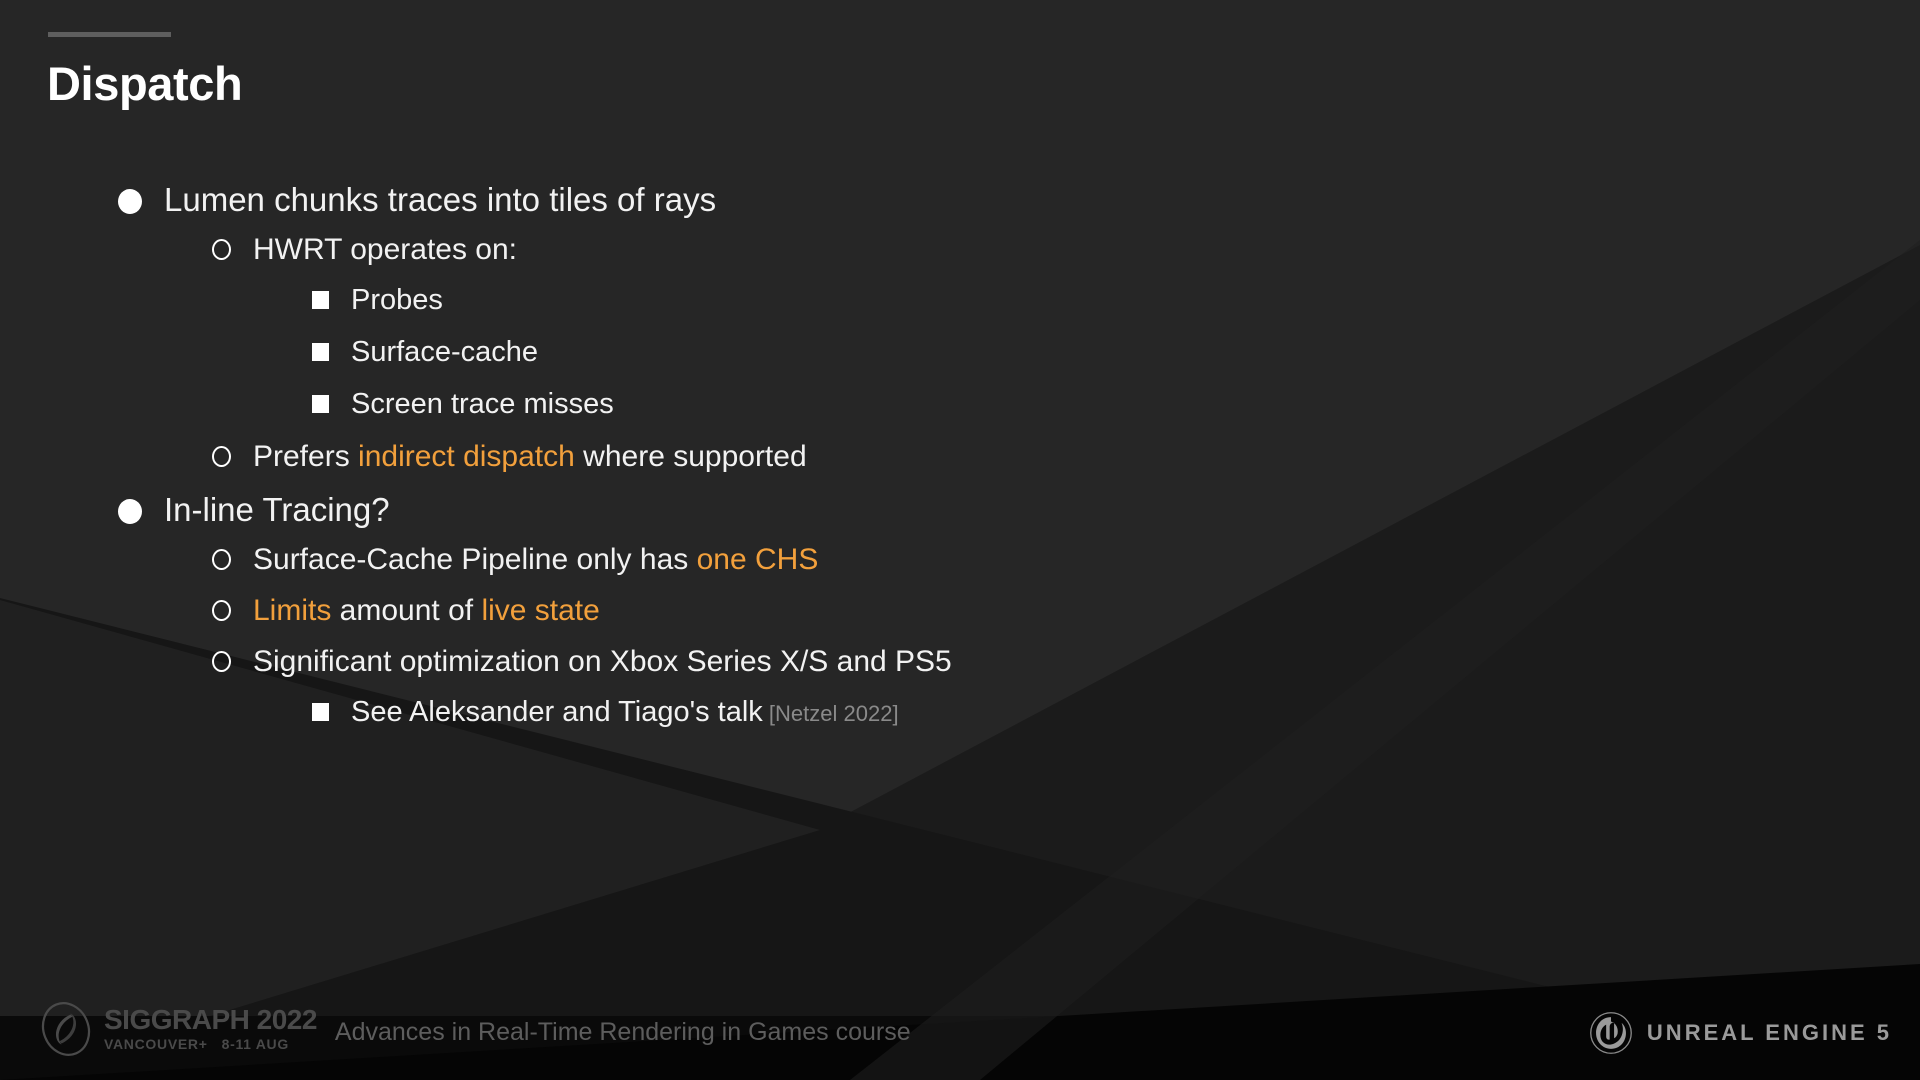 Image resolution: width=1920 pixels, height=1080 pixels. I want to click on unreal-engine-branding: UNREAL ENGINE 5, so click(1740, 1033).